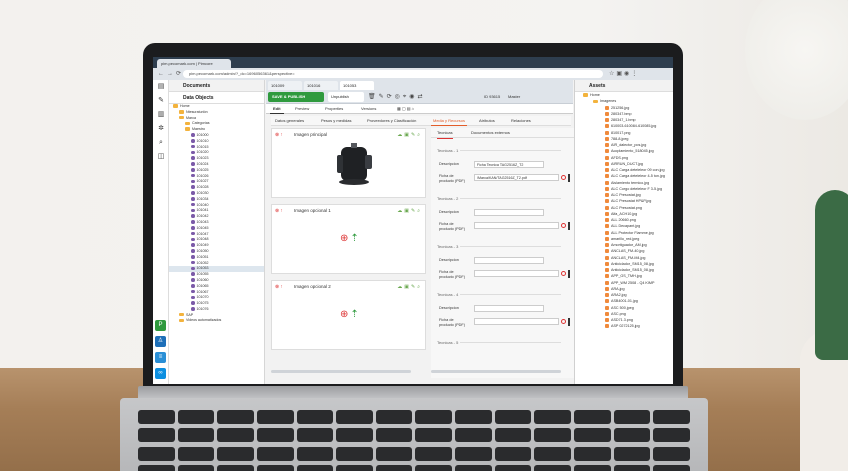  I want to click on tree-item-label: Maestro, so click(198, 129).